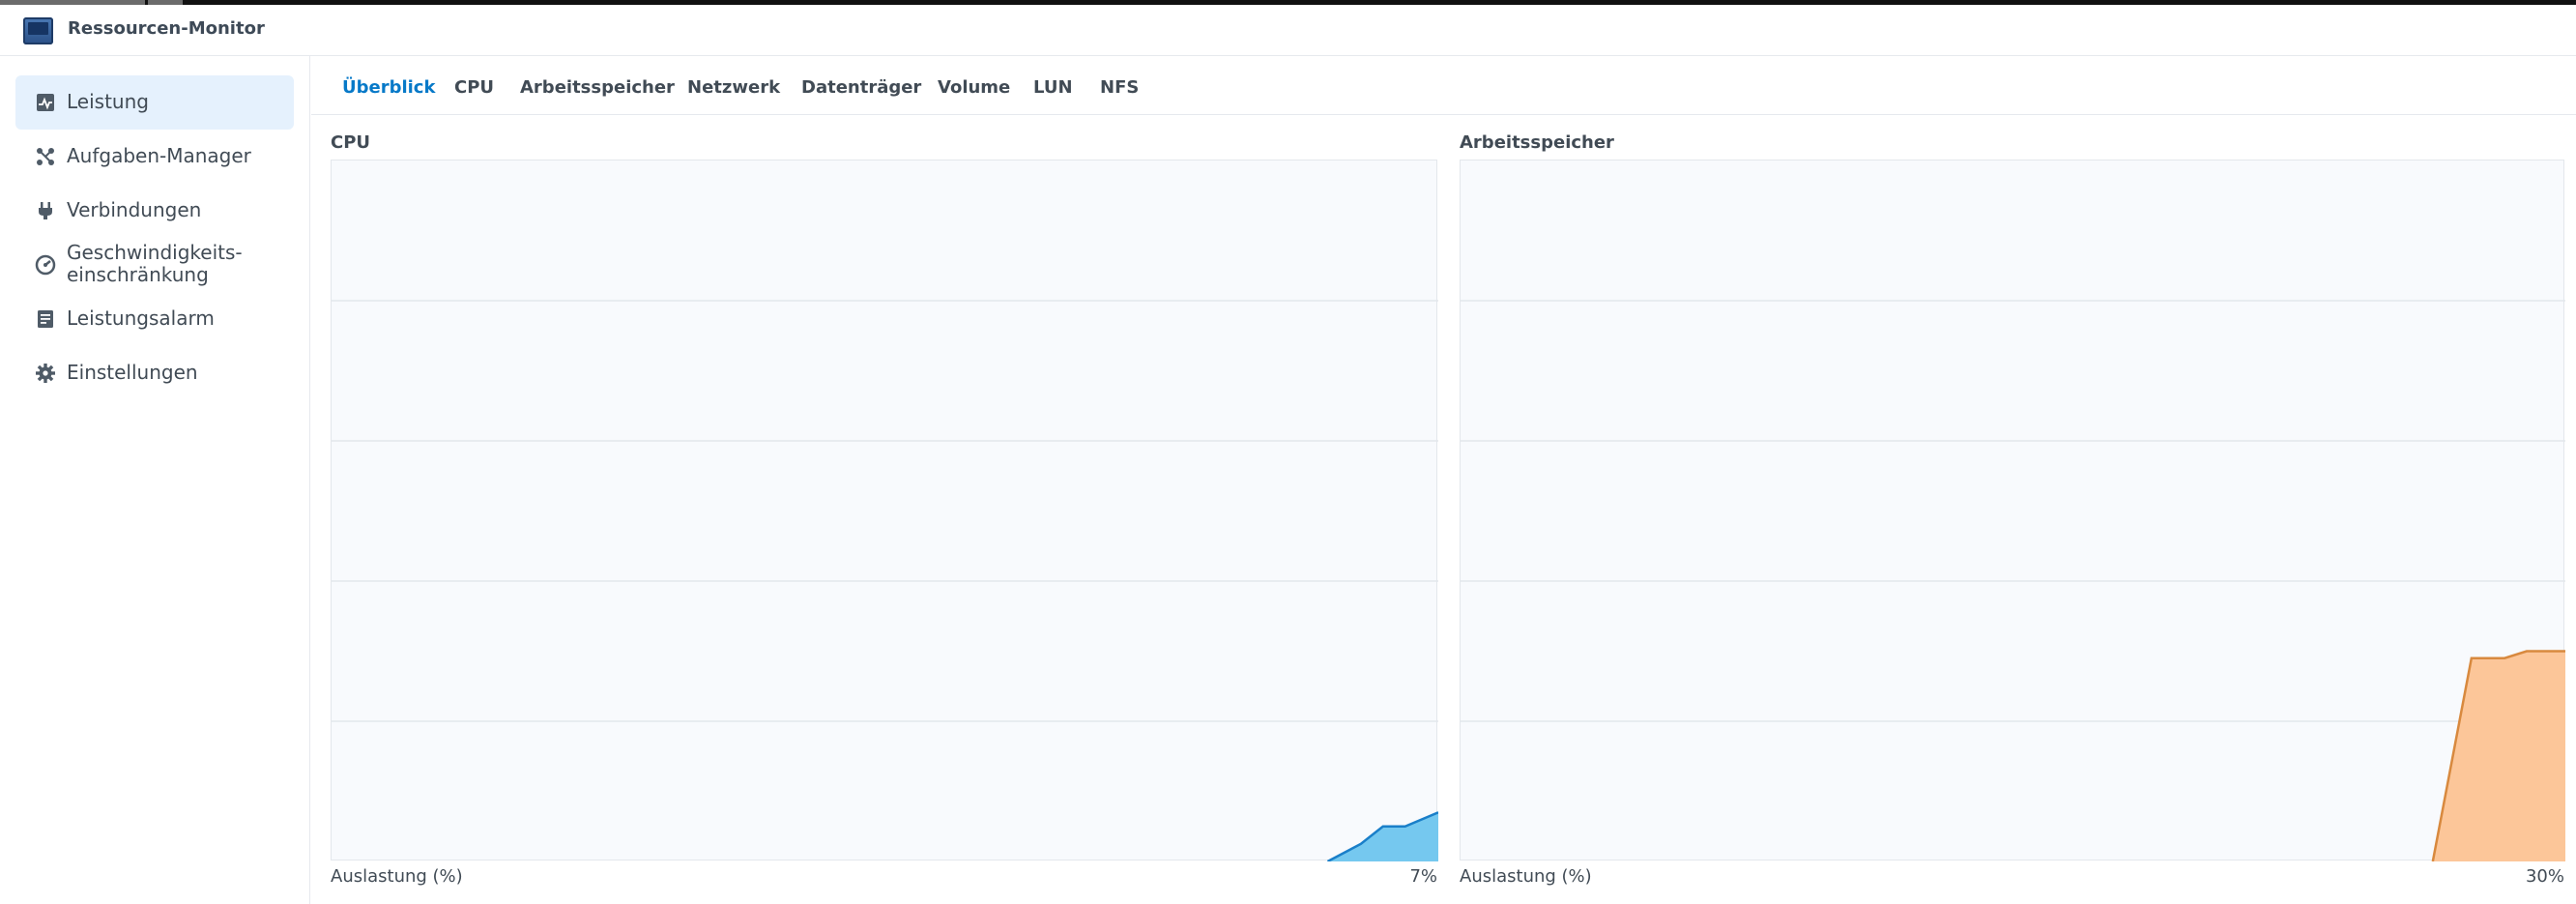 The width and height of the screenshot is (2576, 904). Describe the element at coordinates (1119, 87) in the screenshot. I see `tab-nfs: NFS` at that location.